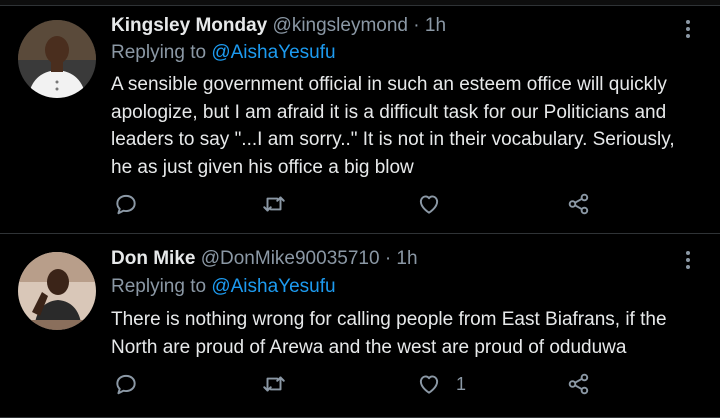 This screenshot has height=418, width=720. I want to click on like-button: 1, so click(441, 384).